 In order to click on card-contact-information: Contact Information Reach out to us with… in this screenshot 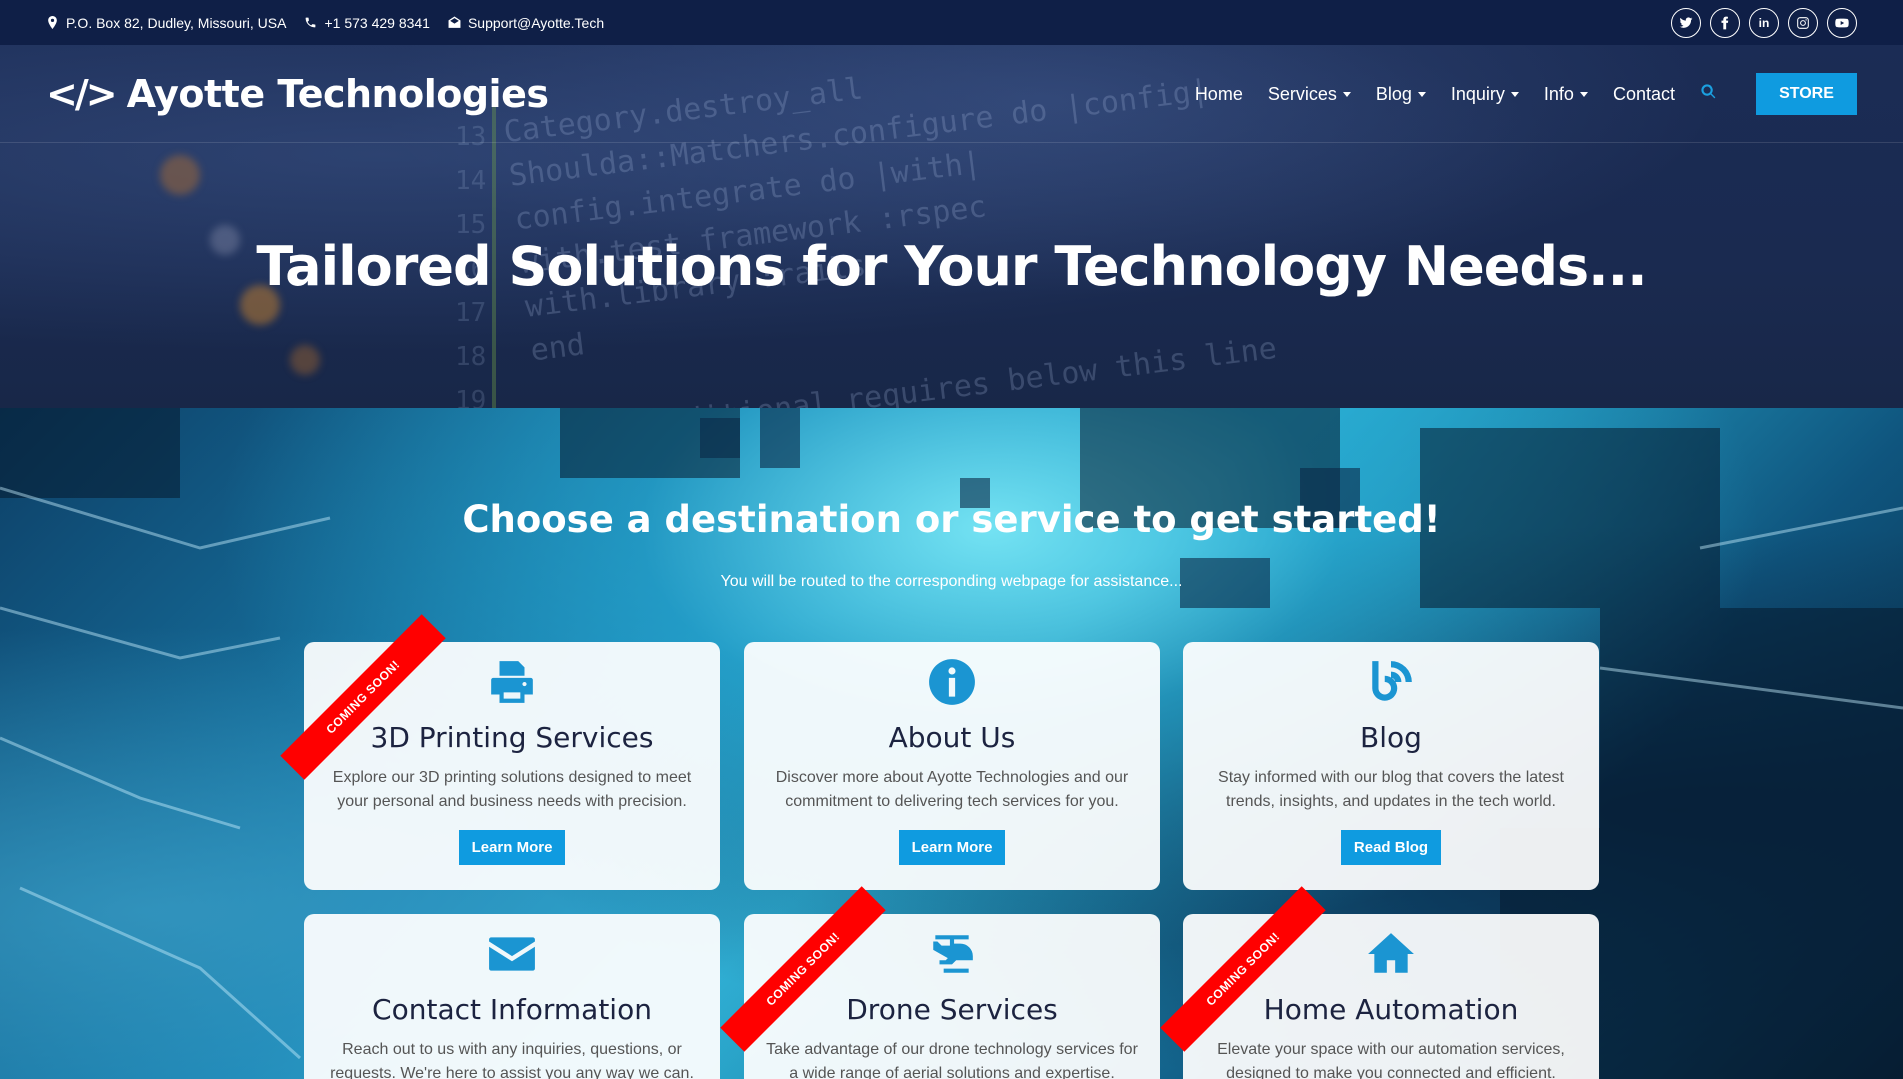, I will do `click(512, 996)`.